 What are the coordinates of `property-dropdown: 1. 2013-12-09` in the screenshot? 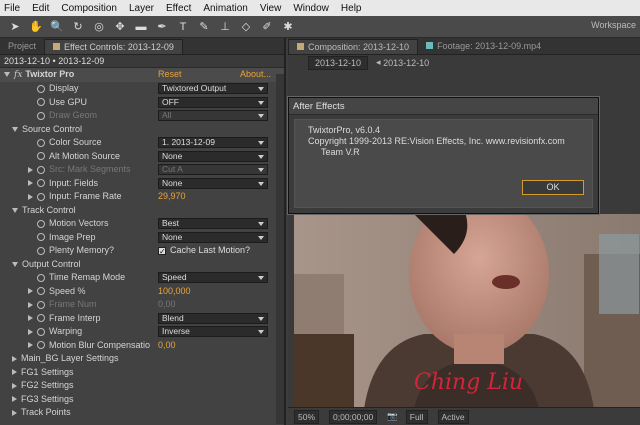 It's located at (213, 142).